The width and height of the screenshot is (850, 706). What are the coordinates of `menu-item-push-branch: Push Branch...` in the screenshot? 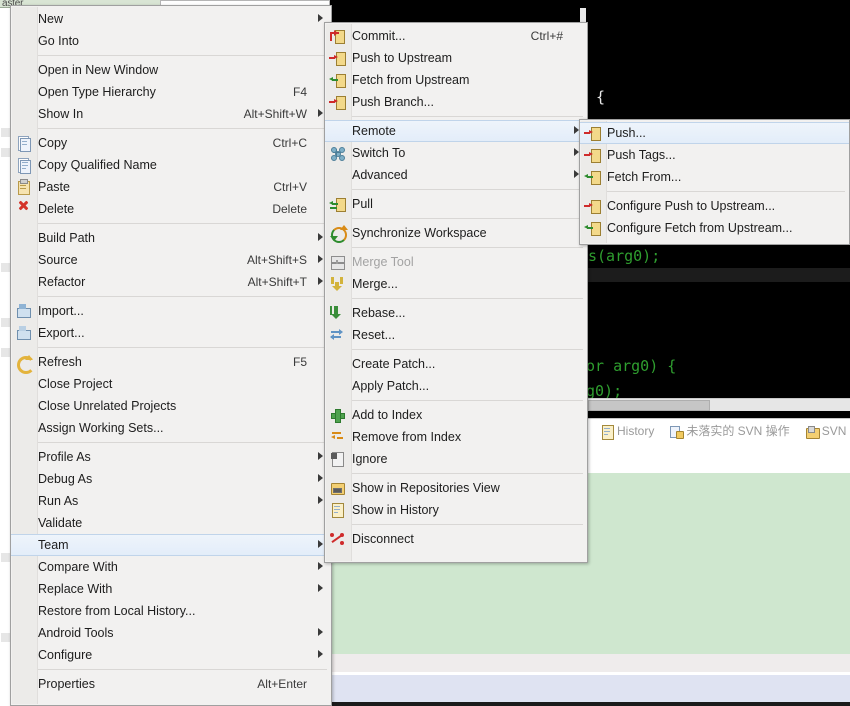 It's located at (456, 102).